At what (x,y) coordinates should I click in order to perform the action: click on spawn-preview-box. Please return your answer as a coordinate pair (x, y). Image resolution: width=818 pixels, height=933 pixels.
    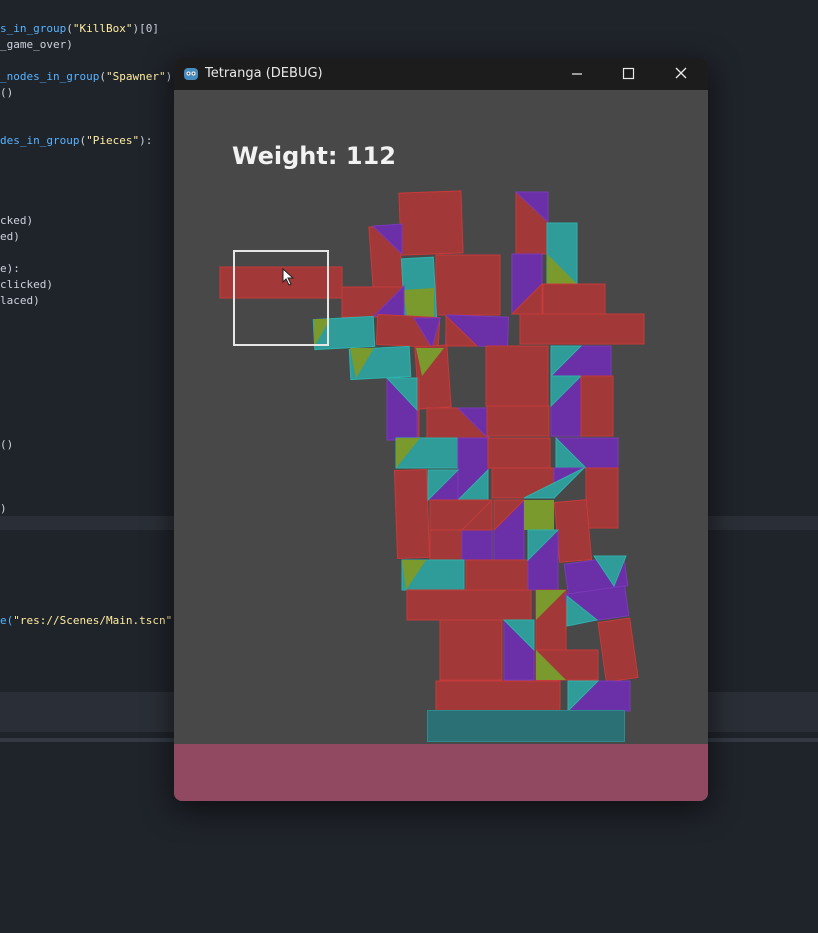
    Looking at the image, I should click on (281, 298).